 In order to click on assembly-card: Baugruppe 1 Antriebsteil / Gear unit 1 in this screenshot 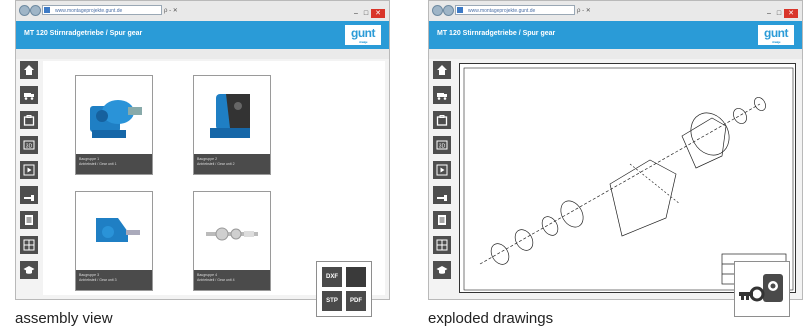, I will do `click(114, 125)`.